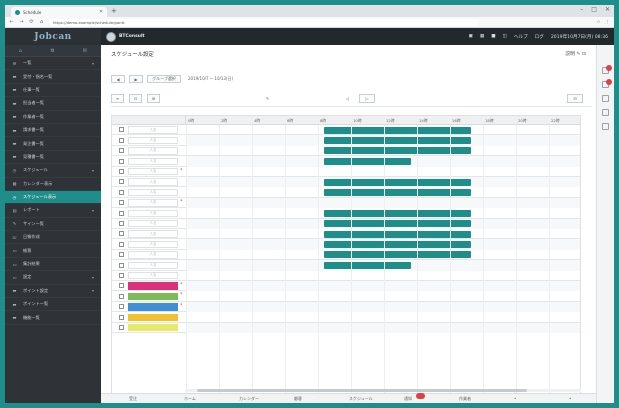 This screenshot has height=408, width=619. What do you see at coordinates (53, 197) in the screenshot?
I see `sidebar-item: ◷ スケジュール表示` at bounding box center [53, 197].